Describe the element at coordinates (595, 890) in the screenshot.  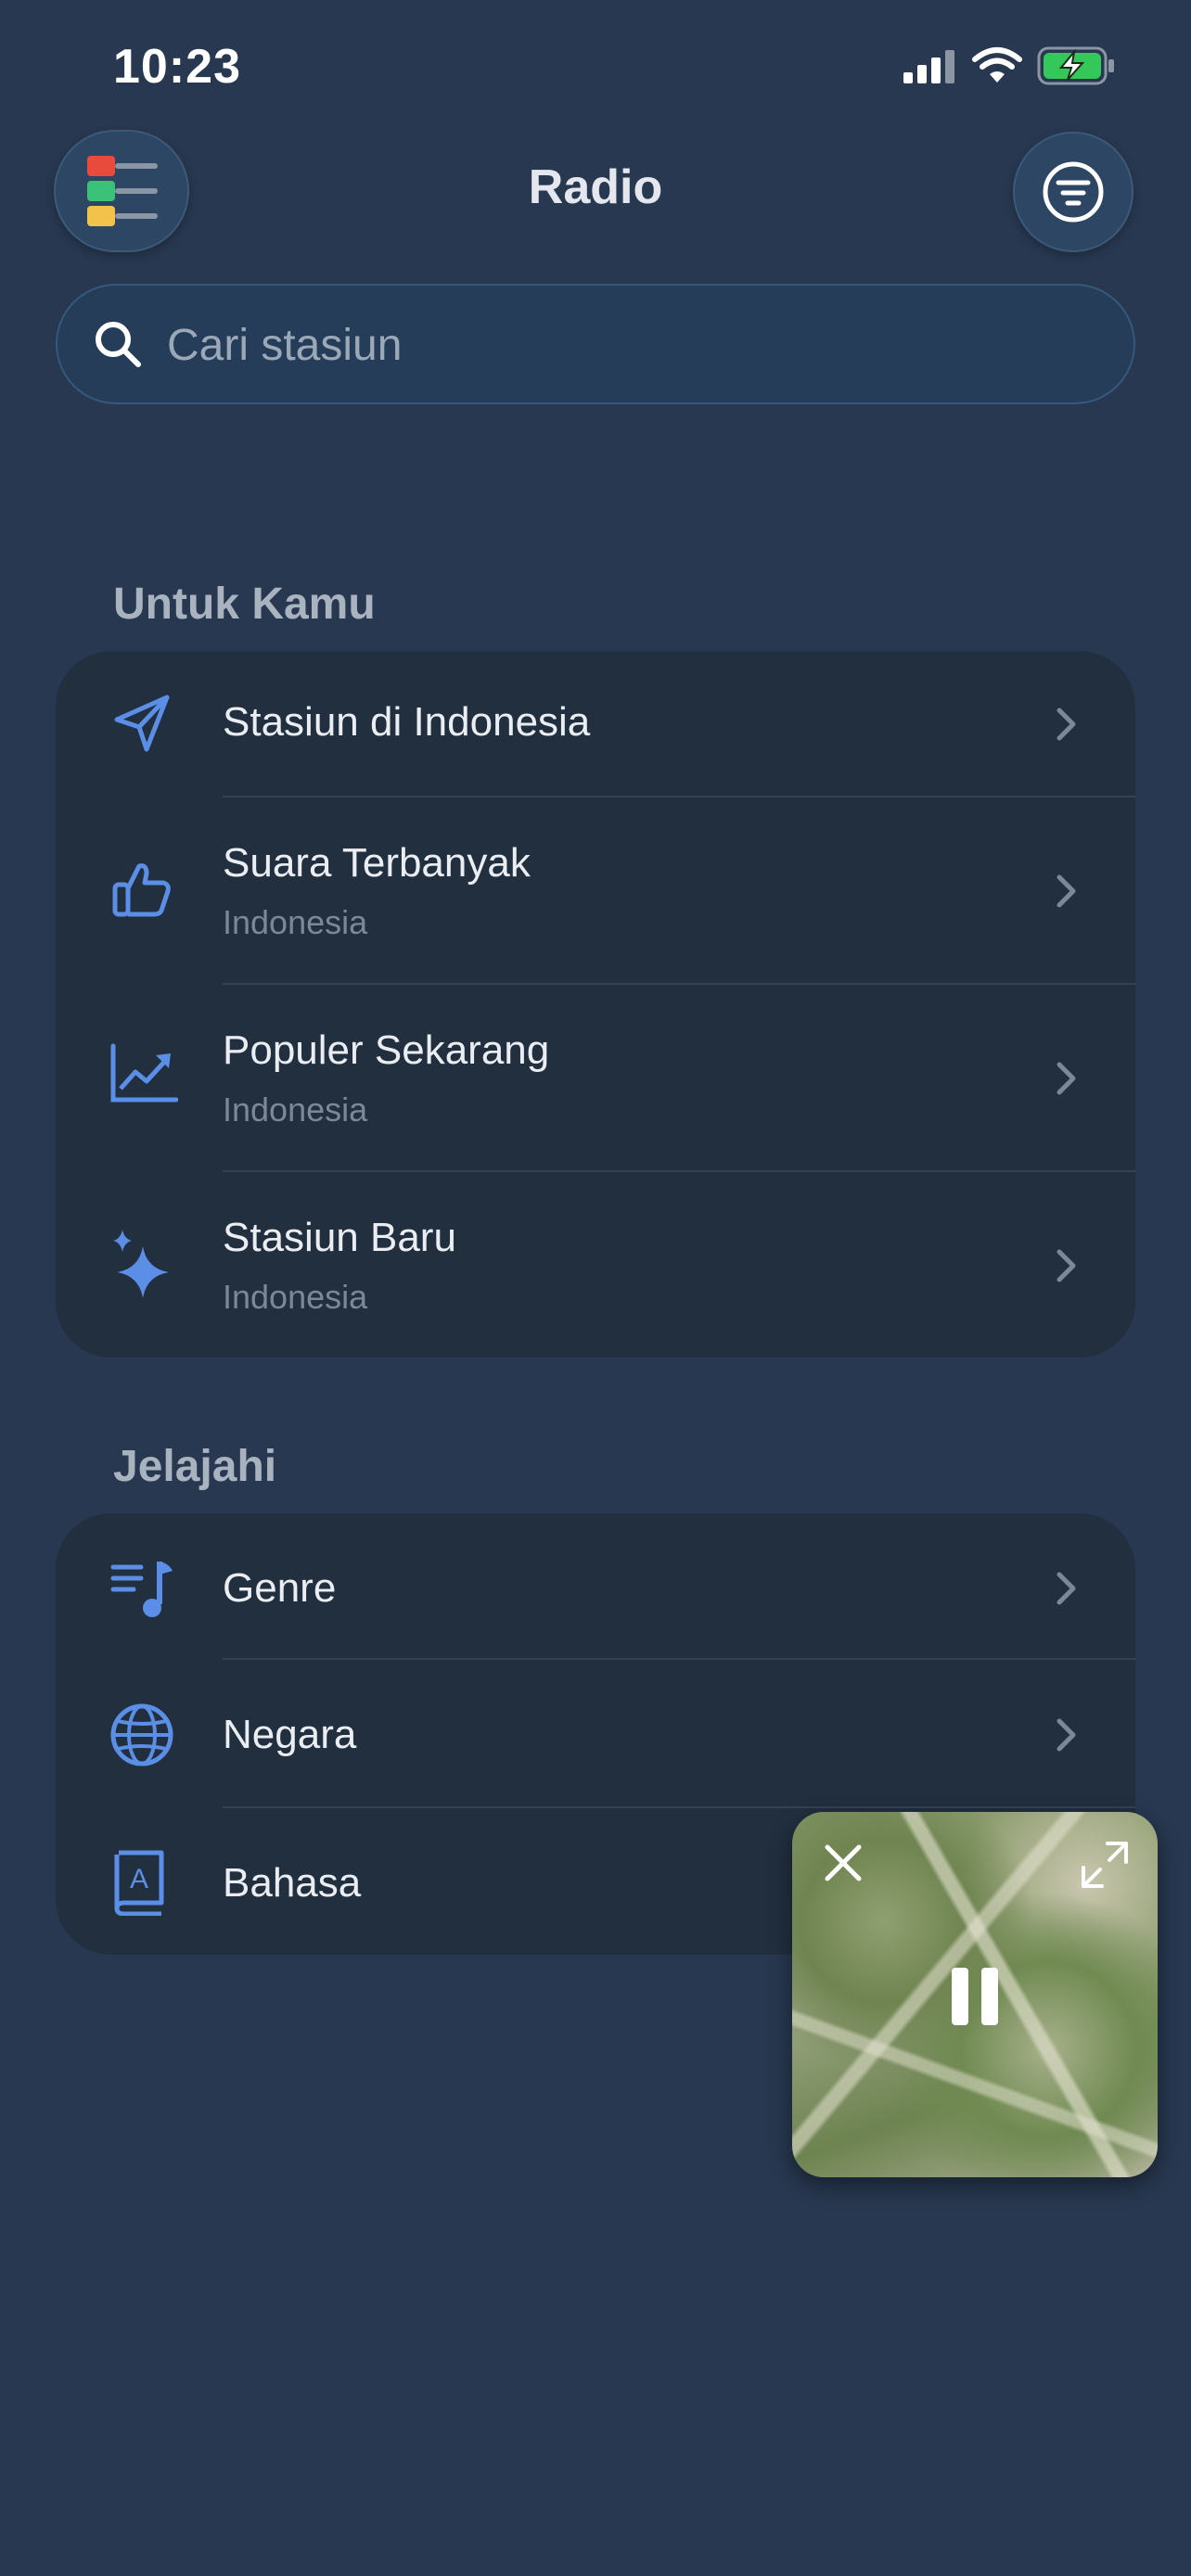
I see `list-item-most-voted: Suara Terbanyak Indonesia` at that location.